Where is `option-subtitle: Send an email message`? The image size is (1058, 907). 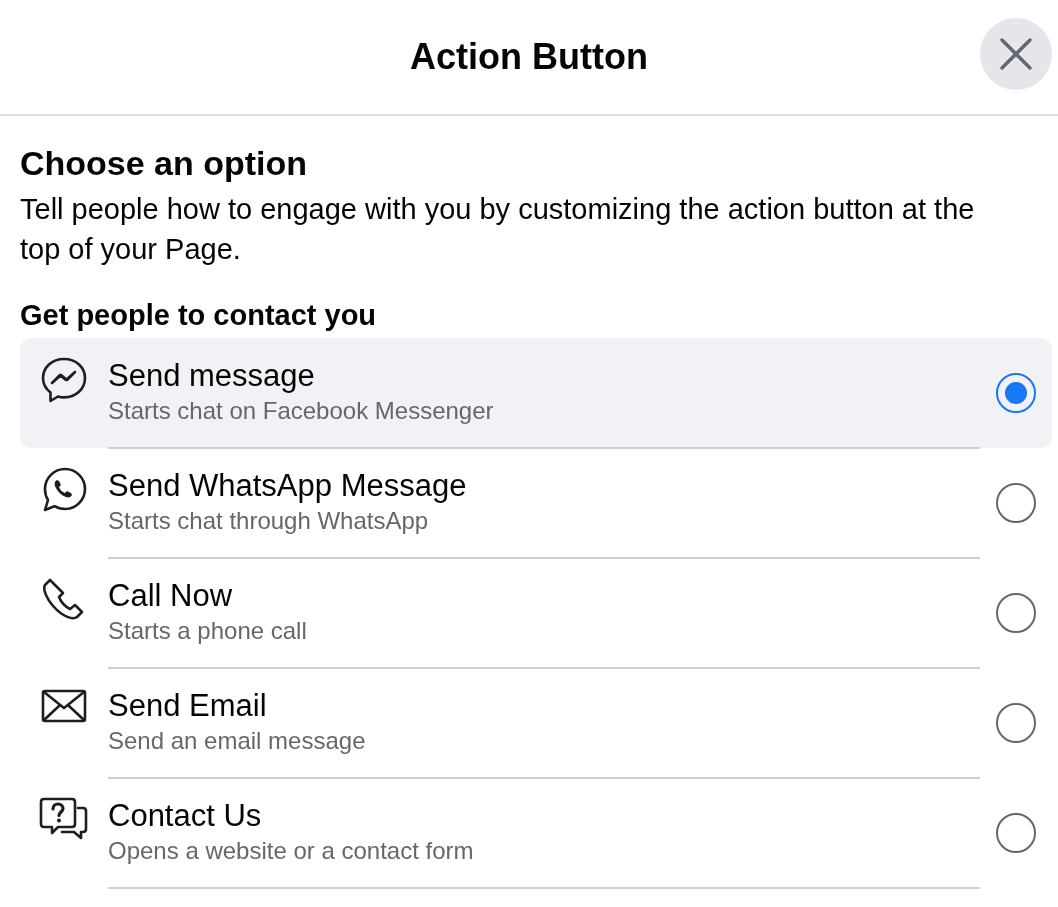 option-subtitle: Send an email message is located at coordinates (237, 741).